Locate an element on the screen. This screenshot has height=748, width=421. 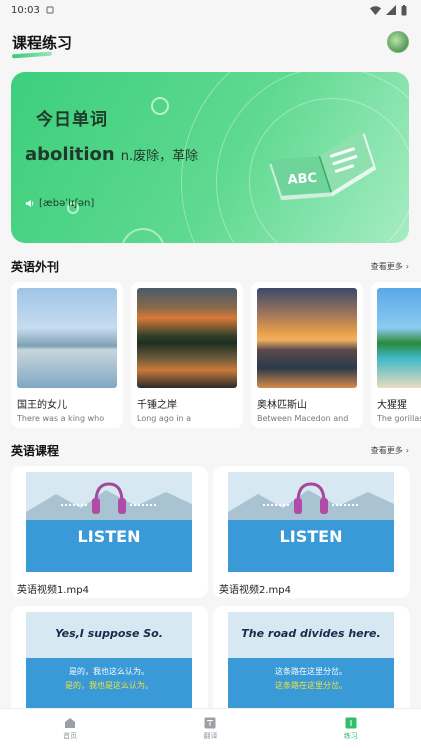
course-thumb-line: 是的，我也是这么认为。 is located at coordinates (109, 685).